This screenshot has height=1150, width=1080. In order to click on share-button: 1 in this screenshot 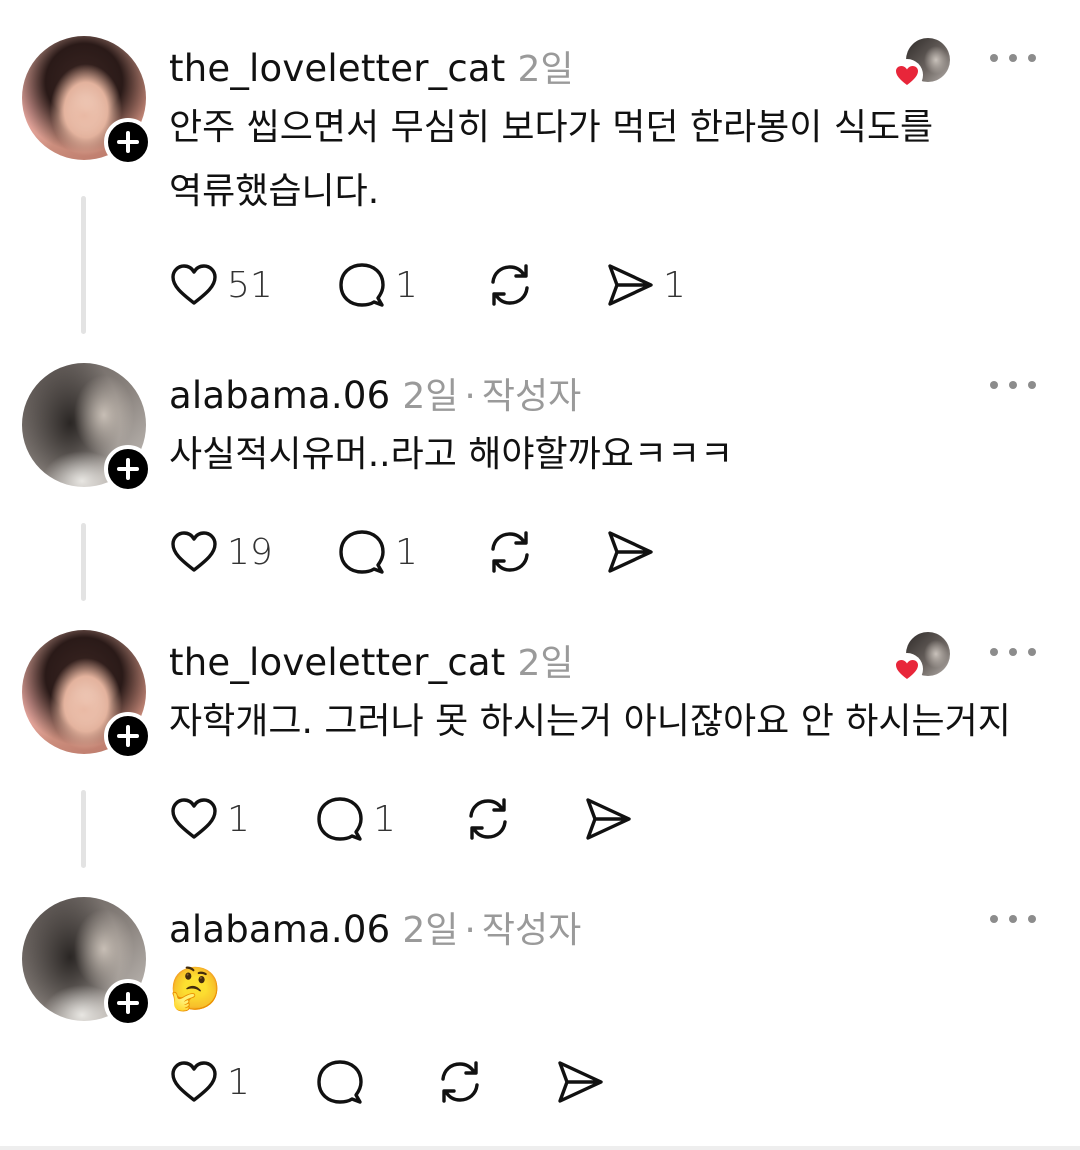, I will do `click(645, 285)`.